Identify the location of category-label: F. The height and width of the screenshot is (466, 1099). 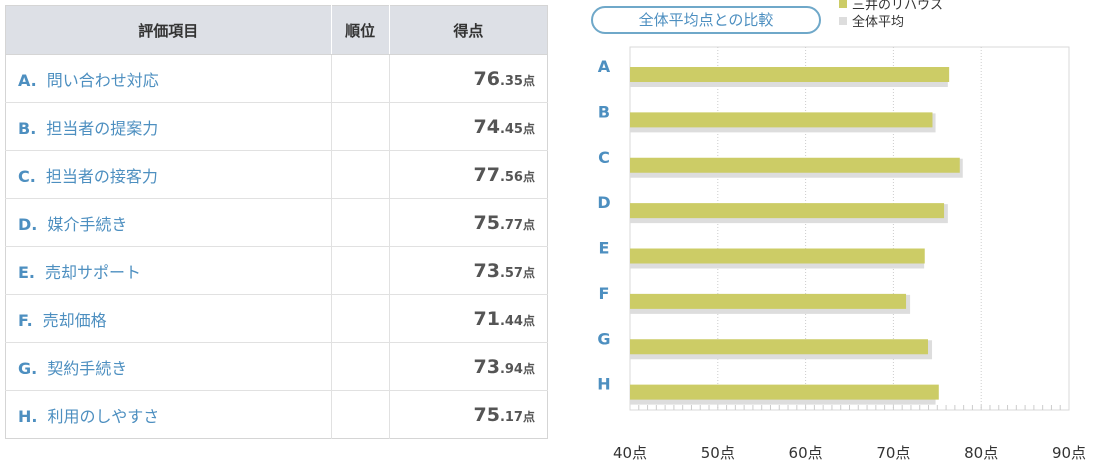
(604, 293).